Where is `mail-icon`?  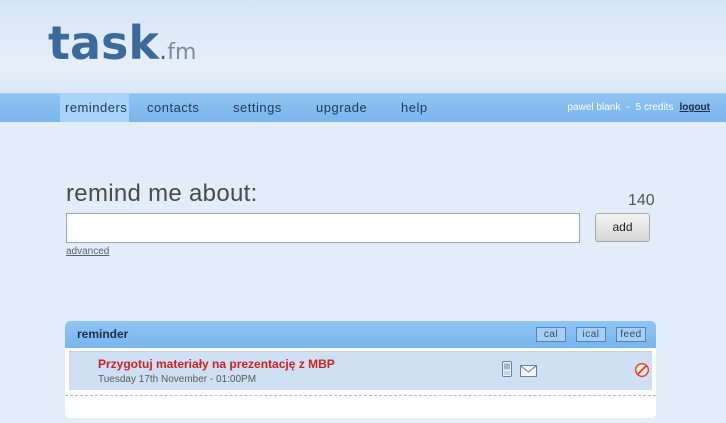 mail-icon is located at coordinates (528, 371).